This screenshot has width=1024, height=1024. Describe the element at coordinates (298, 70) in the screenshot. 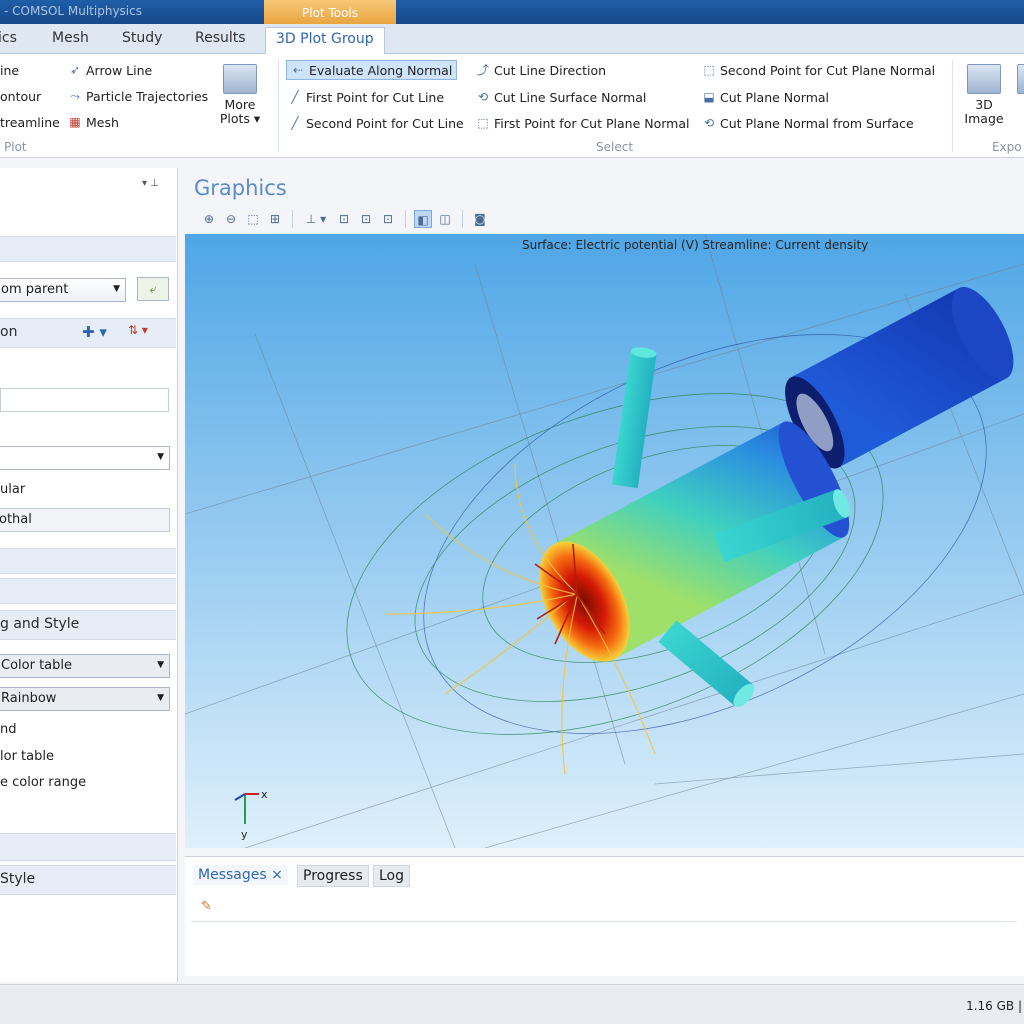

I see `evaluate-normal-icon: ⇠` at that location.